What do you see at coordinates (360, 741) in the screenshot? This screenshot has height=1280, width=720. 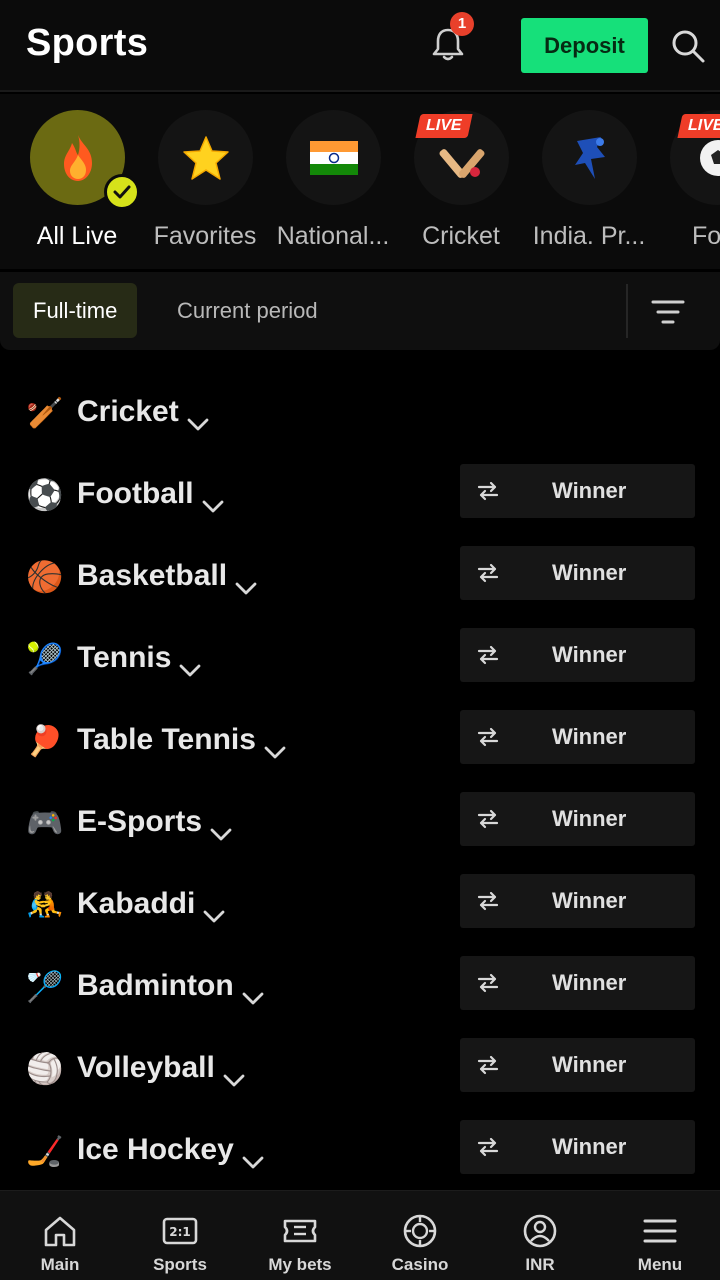 I see `sport-row-table-tennis: 🏓 Table Tennis Winner` at bounding box center [360, 741].